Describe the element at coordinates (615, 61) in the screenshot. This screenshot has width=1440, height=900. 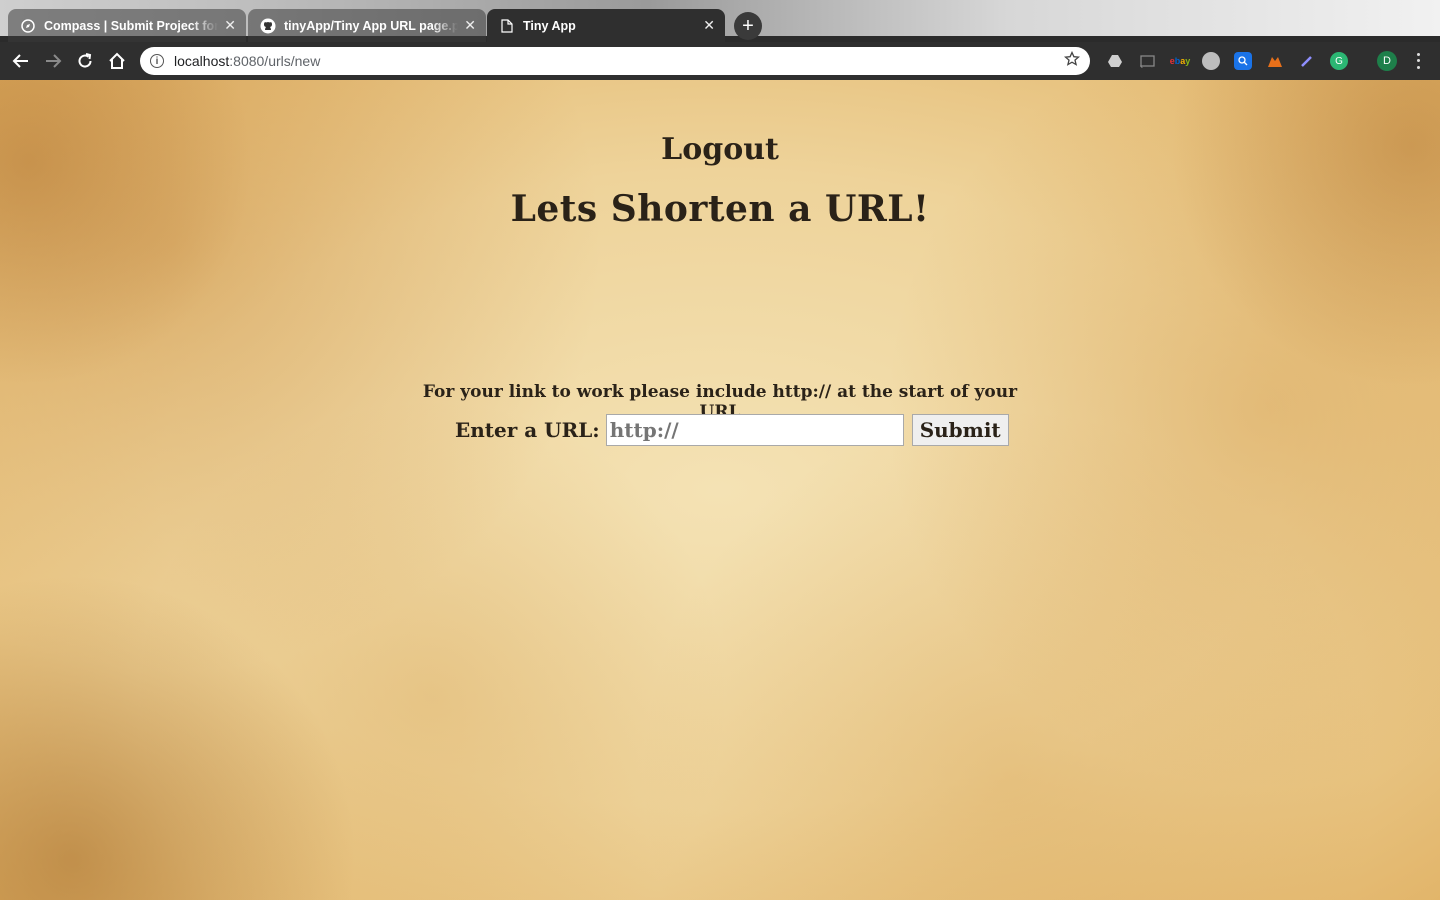
I see `address-bar: i localhost:8080/urls/new` at that location.